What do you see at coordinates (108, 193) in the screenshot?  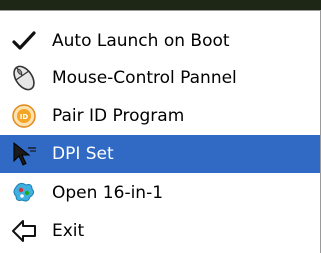 I see `menu-item-label: Open 16-in-1` at bounding box center [108, 193].